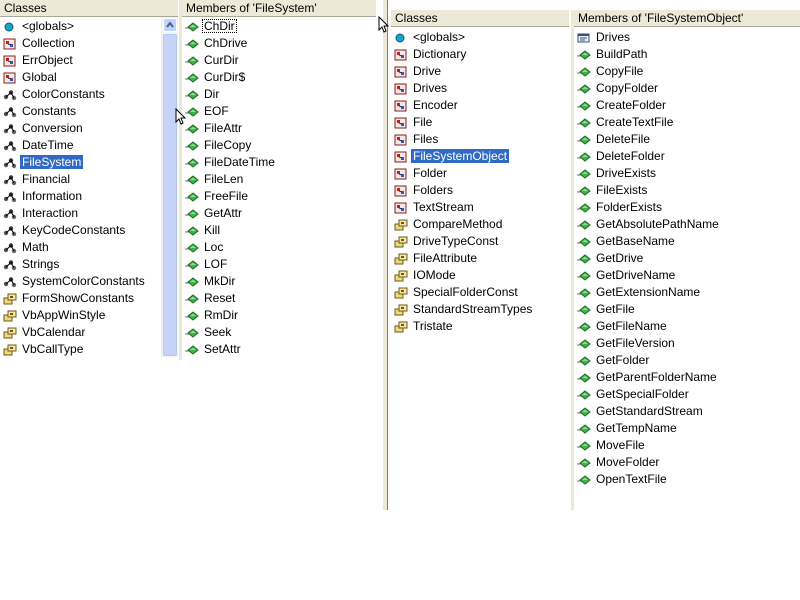 Image resolution: width=800 pixels, height=600 pixels. What do you see at coordinates (687, 173) in the screenshot?
I see `right-member-item: DriveExists` at bounding box center [687, 173].